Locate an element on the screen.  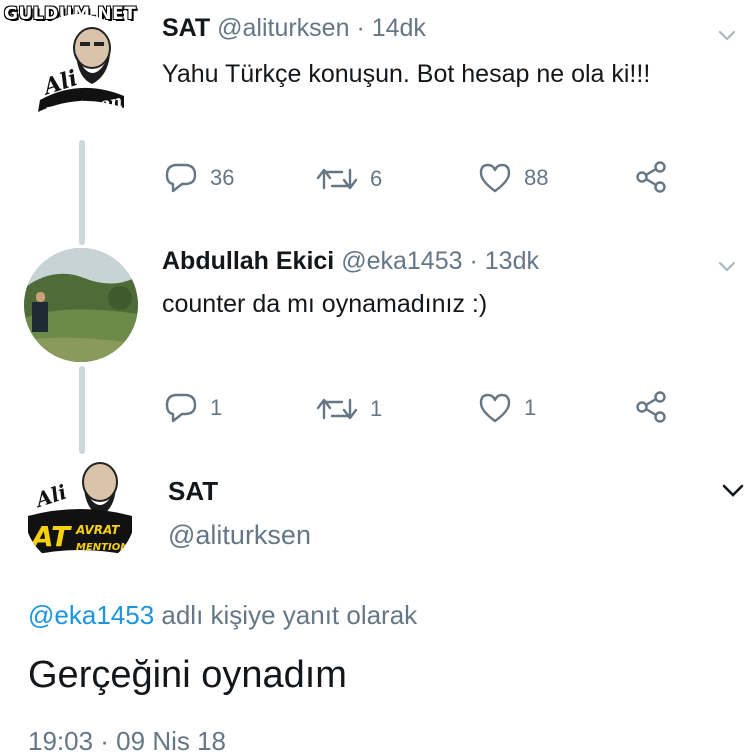
tweet-header: Abdullah Ekici @eka1453 · 13dk is located at coordinates (350, 261).